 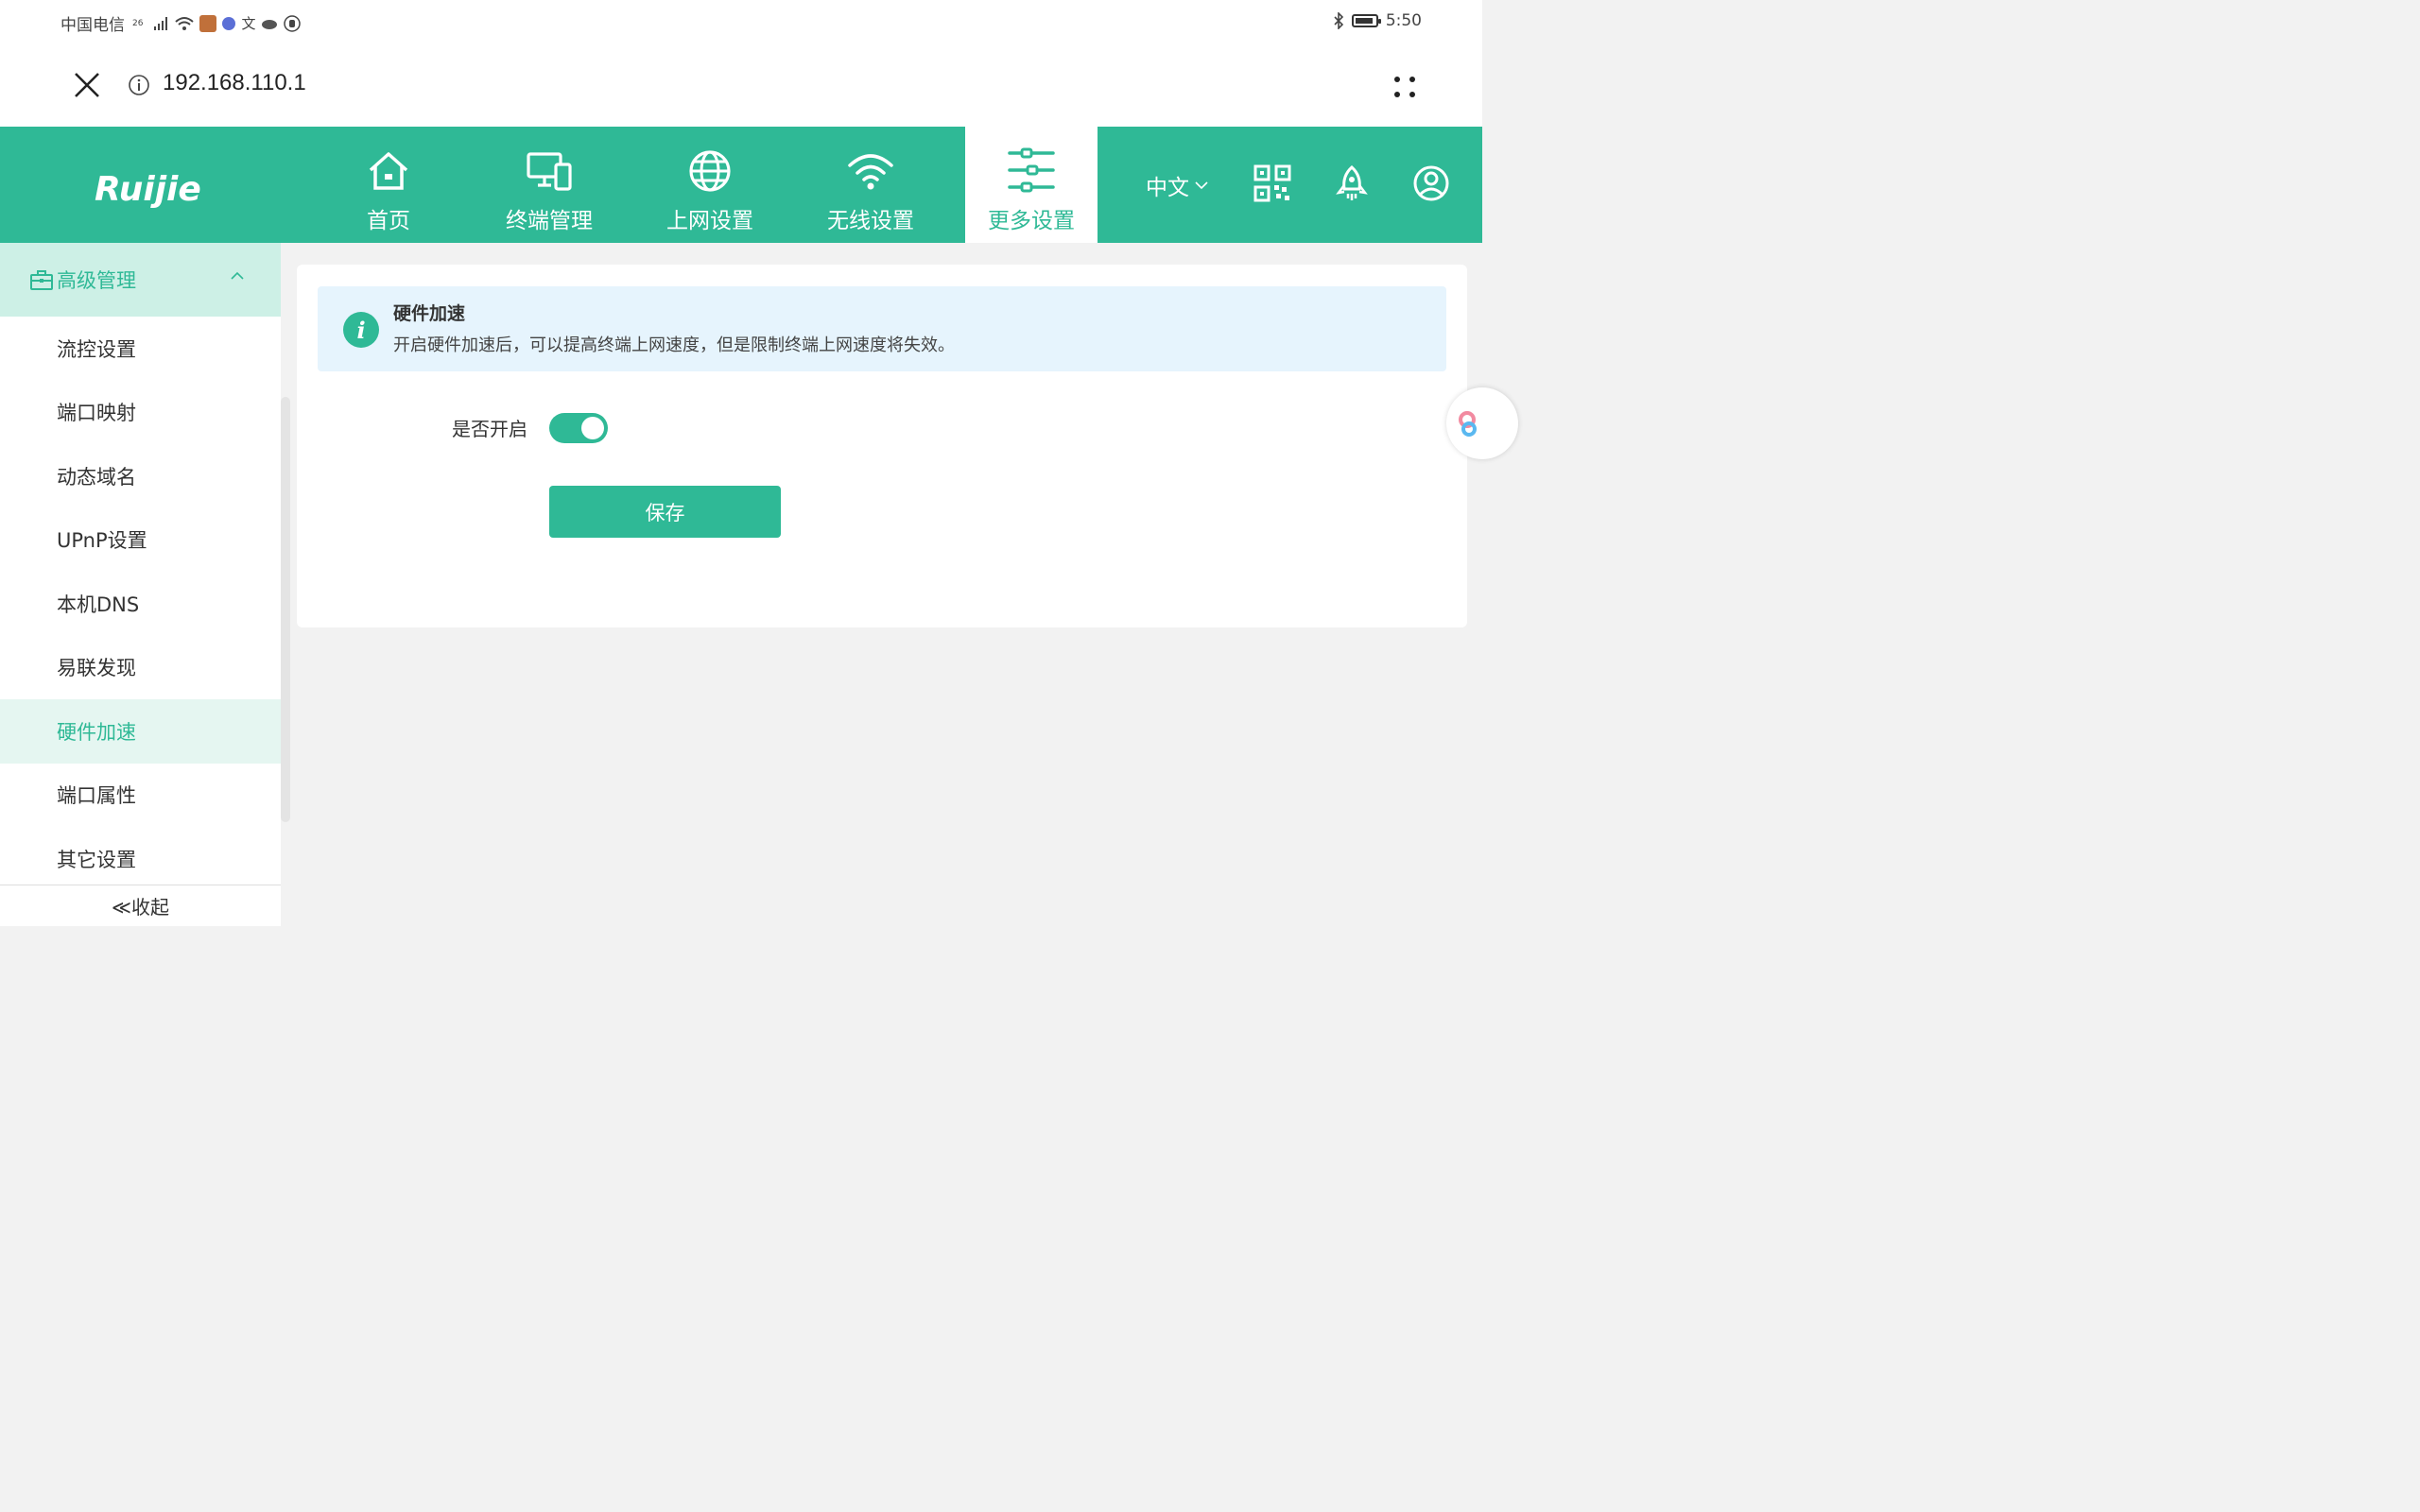 What do you see at coordinates (1431, 183) in the screenshot?
I see `user-icon` at bounding box center [1431, 183].